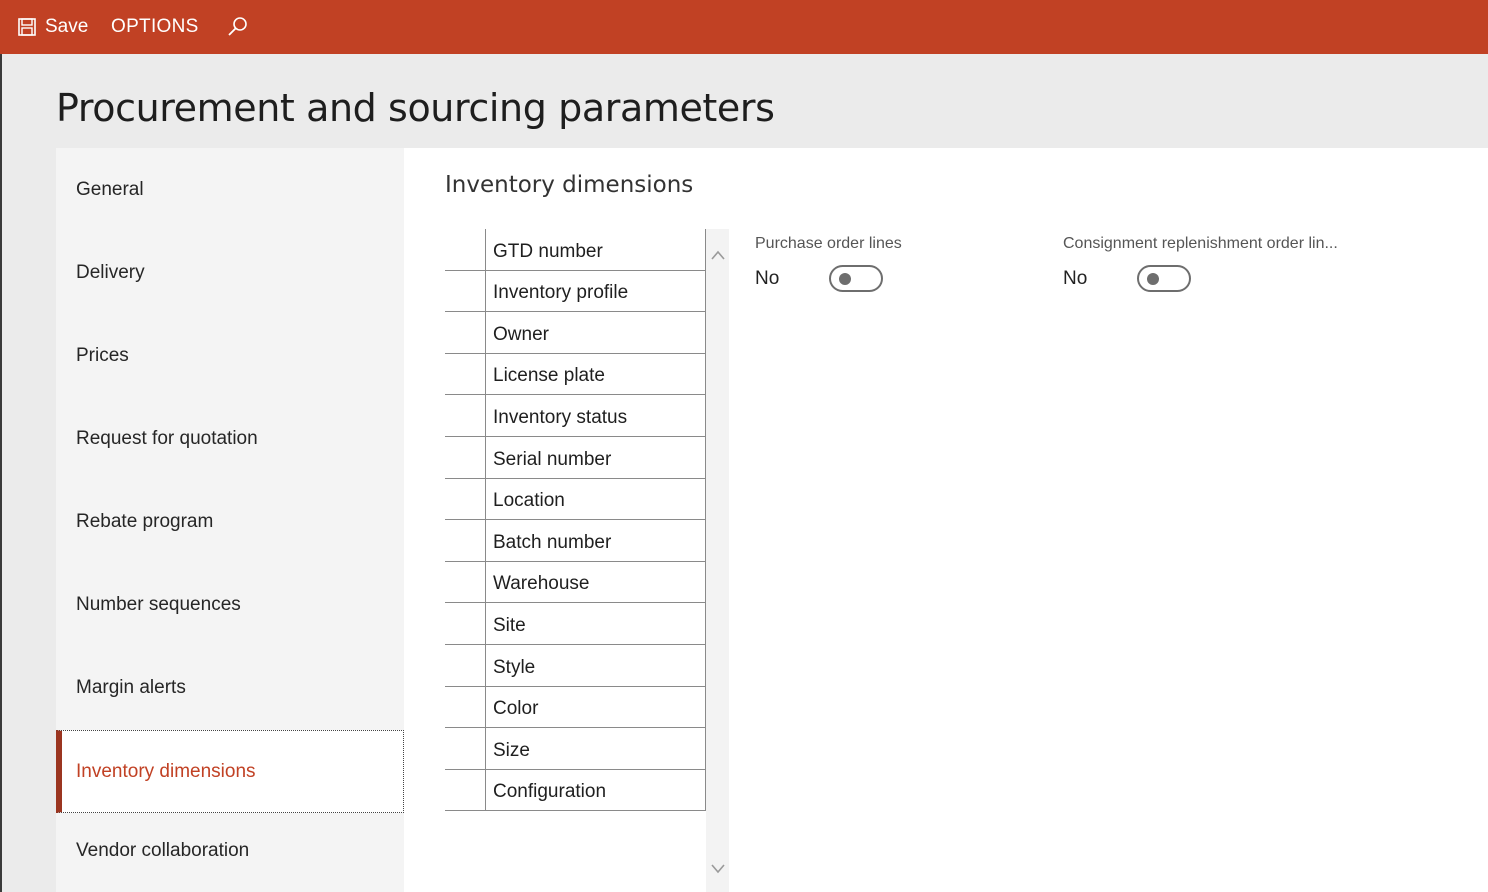  I want to click on sidebar-item-rebate-program: Rebate program, so click(230, 521).